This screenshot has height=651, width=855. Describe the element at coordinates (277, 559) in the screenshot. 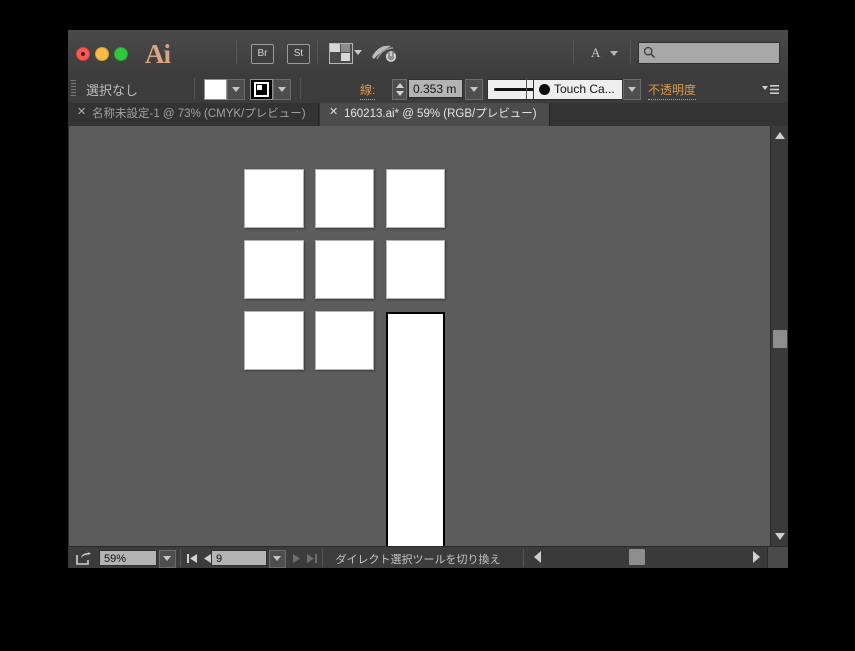

I see `artboard-number-dropdown` at that location.